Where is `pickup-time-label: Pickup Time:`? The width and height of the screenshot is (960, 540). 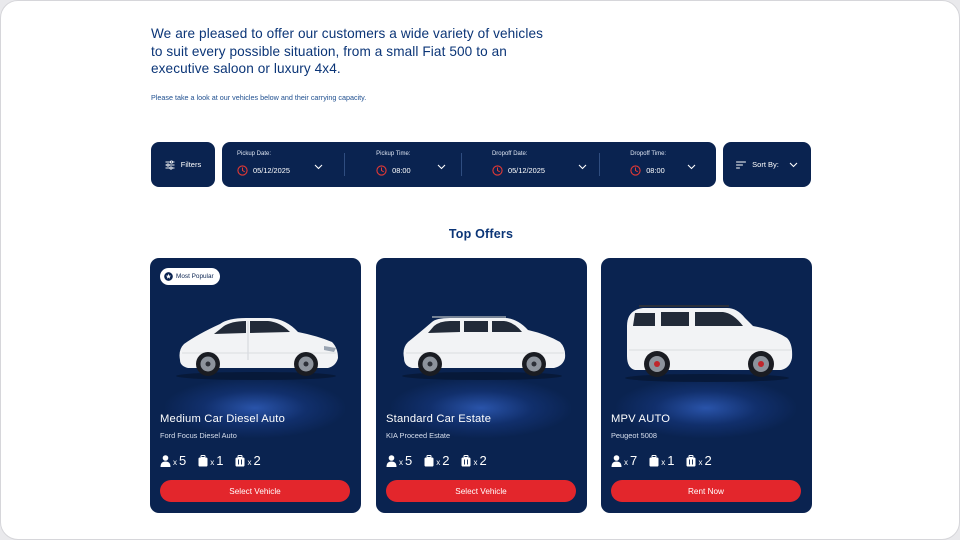
pickup-time-label: Pickup Time: is located at coordinates (393, 154).